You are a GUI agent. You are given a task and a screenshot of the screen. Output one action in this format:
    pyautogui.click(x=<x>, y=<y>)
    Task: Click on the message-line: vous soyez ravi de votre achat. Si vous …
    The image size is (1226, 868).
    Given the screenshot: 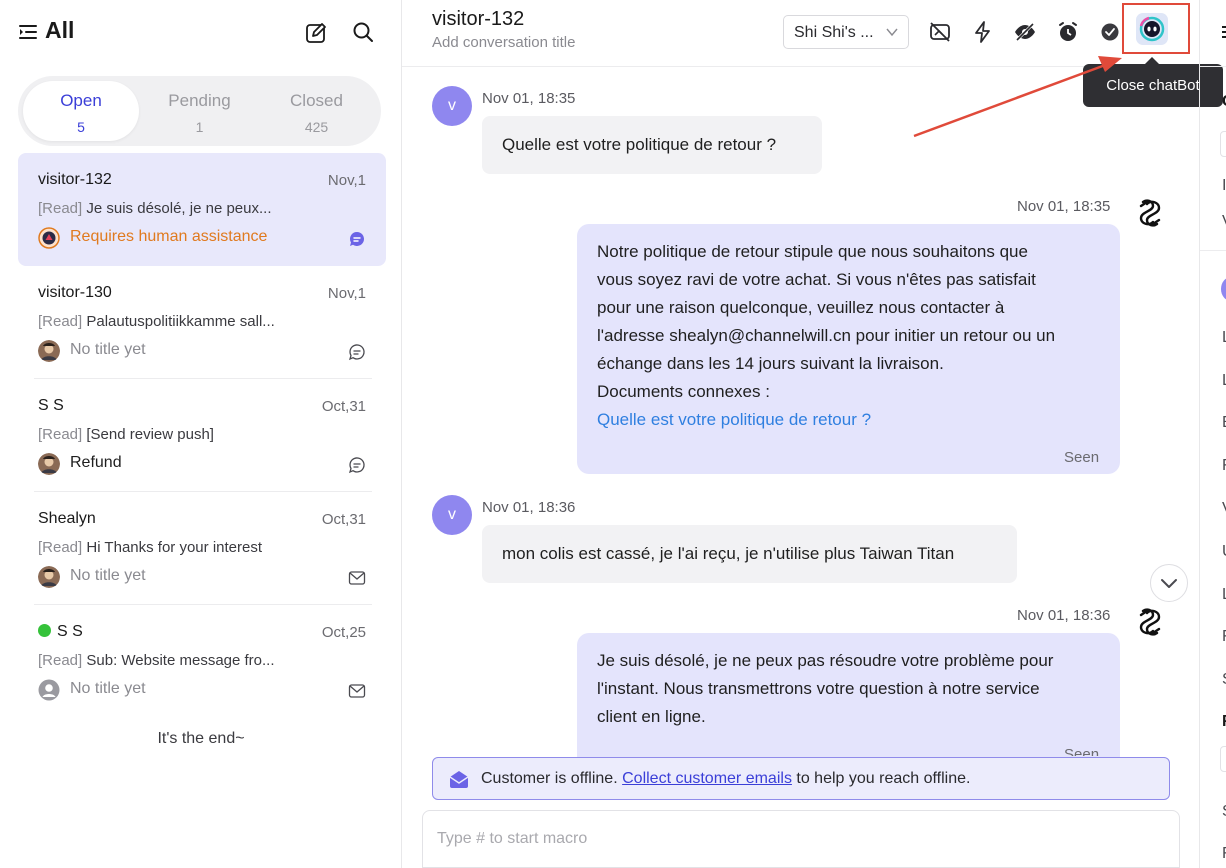 What is the action you would take?
    pyautogui.click(x=816, y=279)
    